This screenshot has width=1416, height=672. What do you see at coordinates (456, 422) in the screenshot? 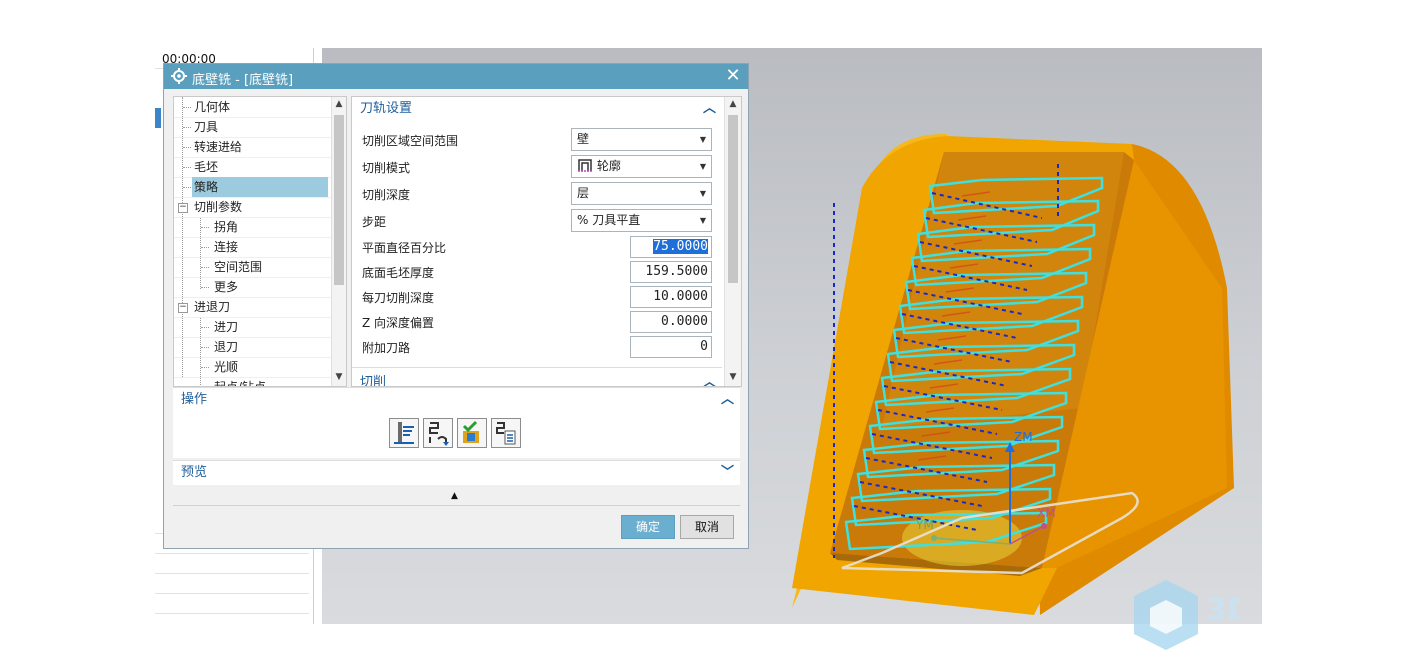
I see `operation-section: 操作 ︿` at bounding box center [456, 422].